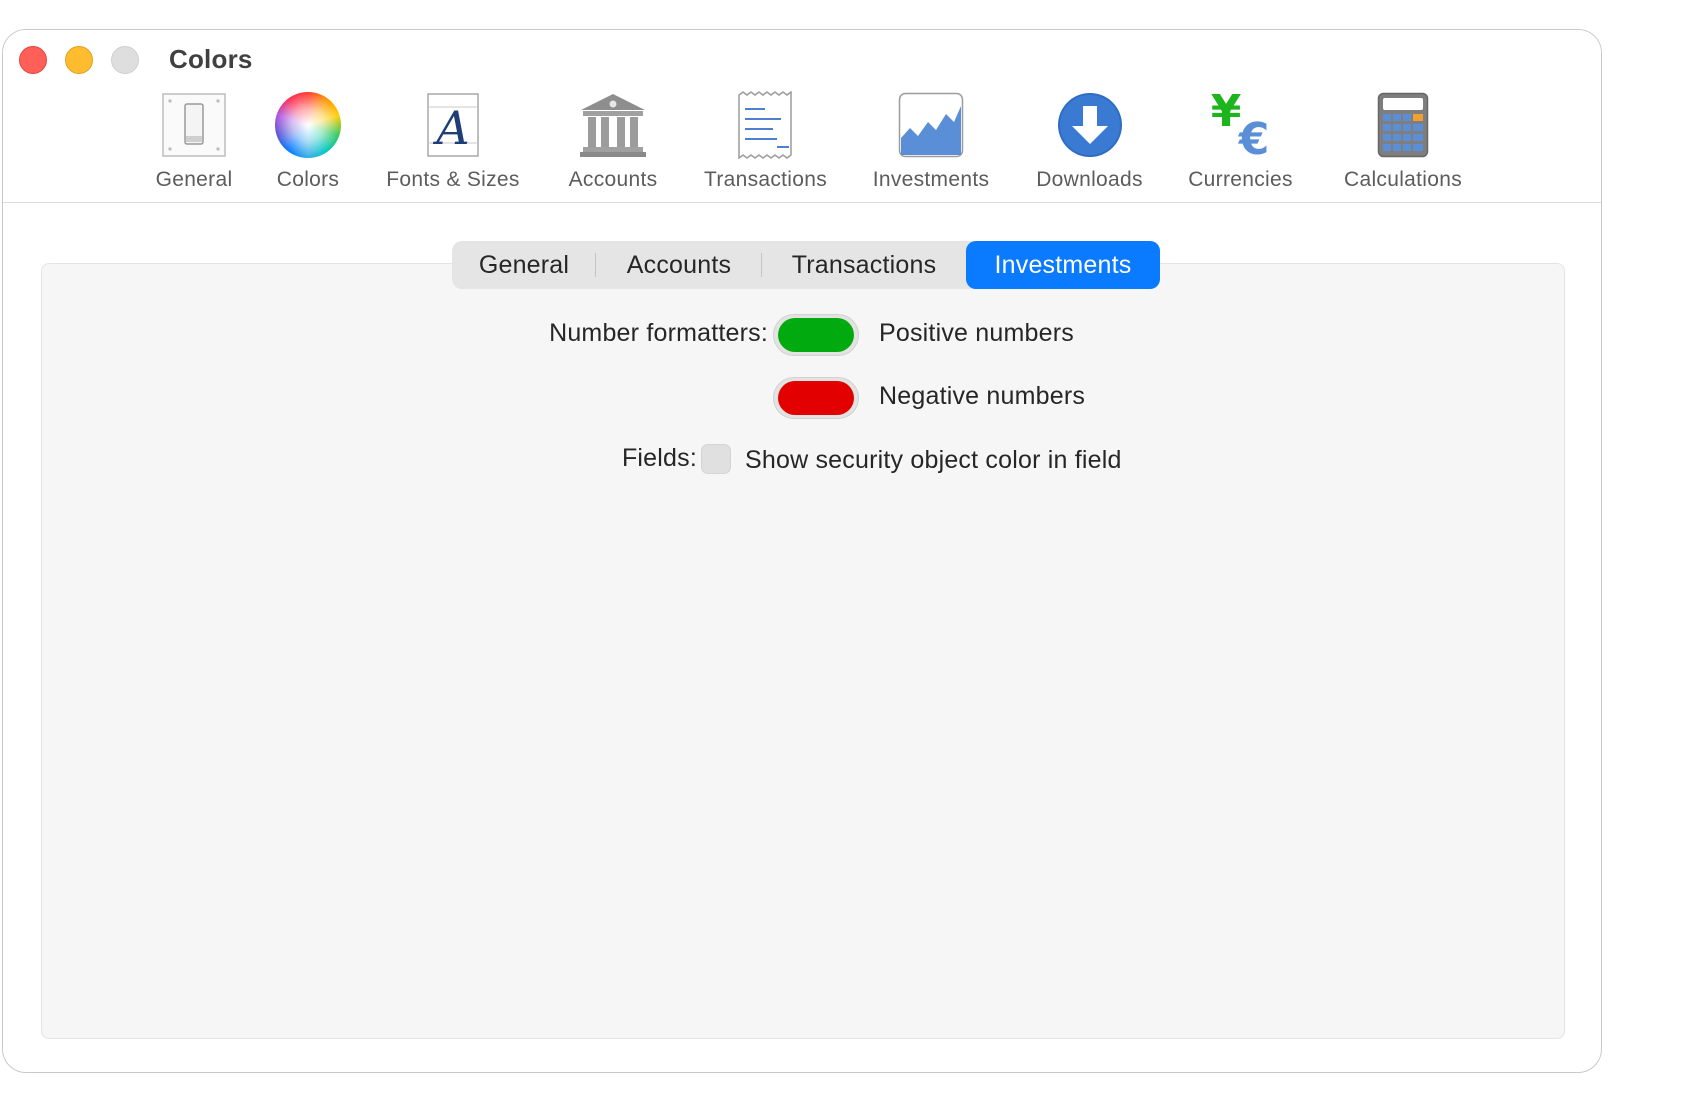 This screenshot has height=1100, width=1700. I want to click on window-title: Colors, so click(211, 59).